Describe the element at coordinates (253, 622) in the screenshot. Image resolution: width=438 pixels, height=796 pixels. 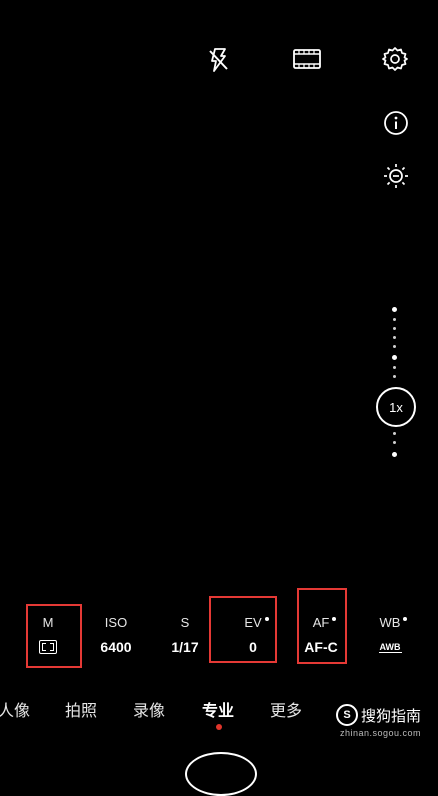
I see `param-label: EV` at that location.